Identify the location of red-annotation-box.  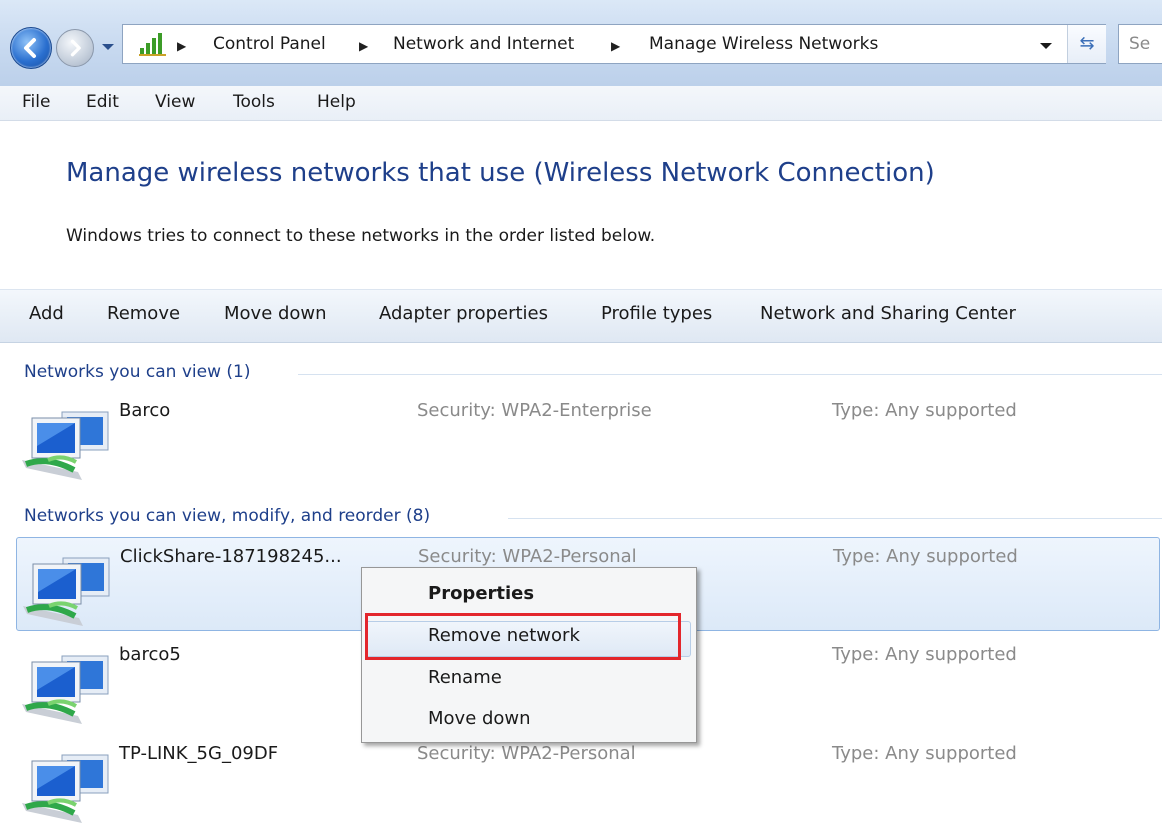
(523, 636).